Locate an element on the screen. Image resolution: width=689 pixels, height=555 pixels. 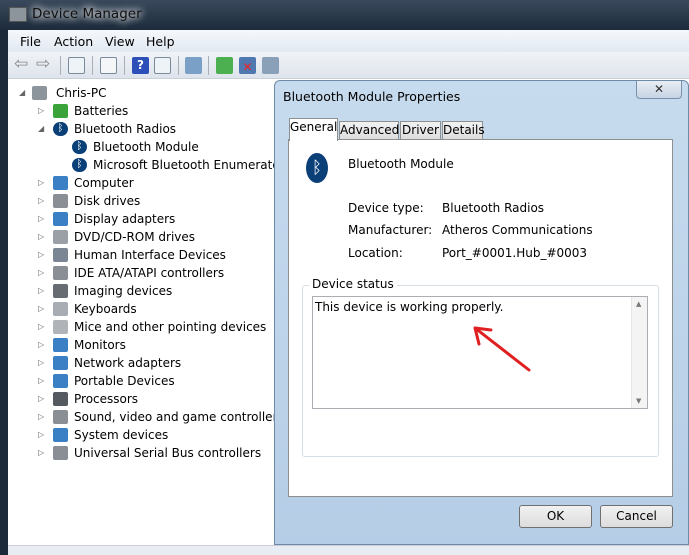
device-manager-icon is located at coordinates (18, 14).